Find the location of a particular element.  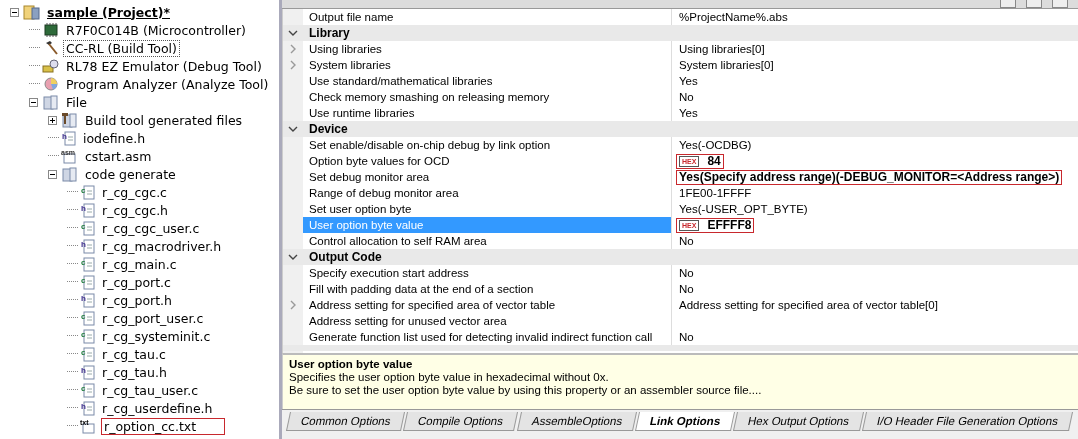

property-name: Specify execution start address is located at coordinates (487, 273).